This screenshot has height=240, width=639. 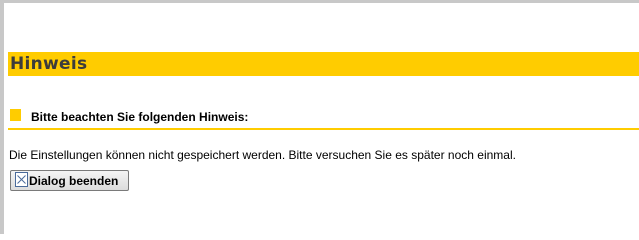 What do you see at coordinates (319, 1) in the screenshot?
I see `window-frame-top` at bounding box center [319, 1].